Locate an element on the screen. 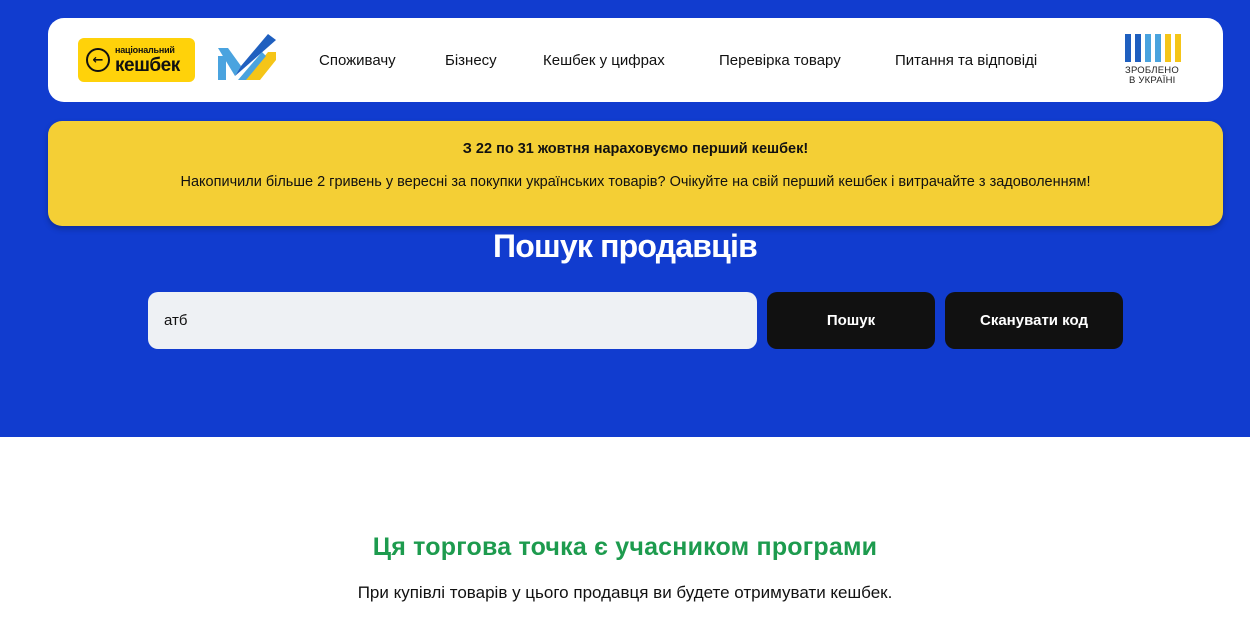 This screenshot has height=635, width=1250. made-in-ukraine-logo: ЗРОБЛЕНО В УКРАЇНІ is located at coordinates (1160, 61).